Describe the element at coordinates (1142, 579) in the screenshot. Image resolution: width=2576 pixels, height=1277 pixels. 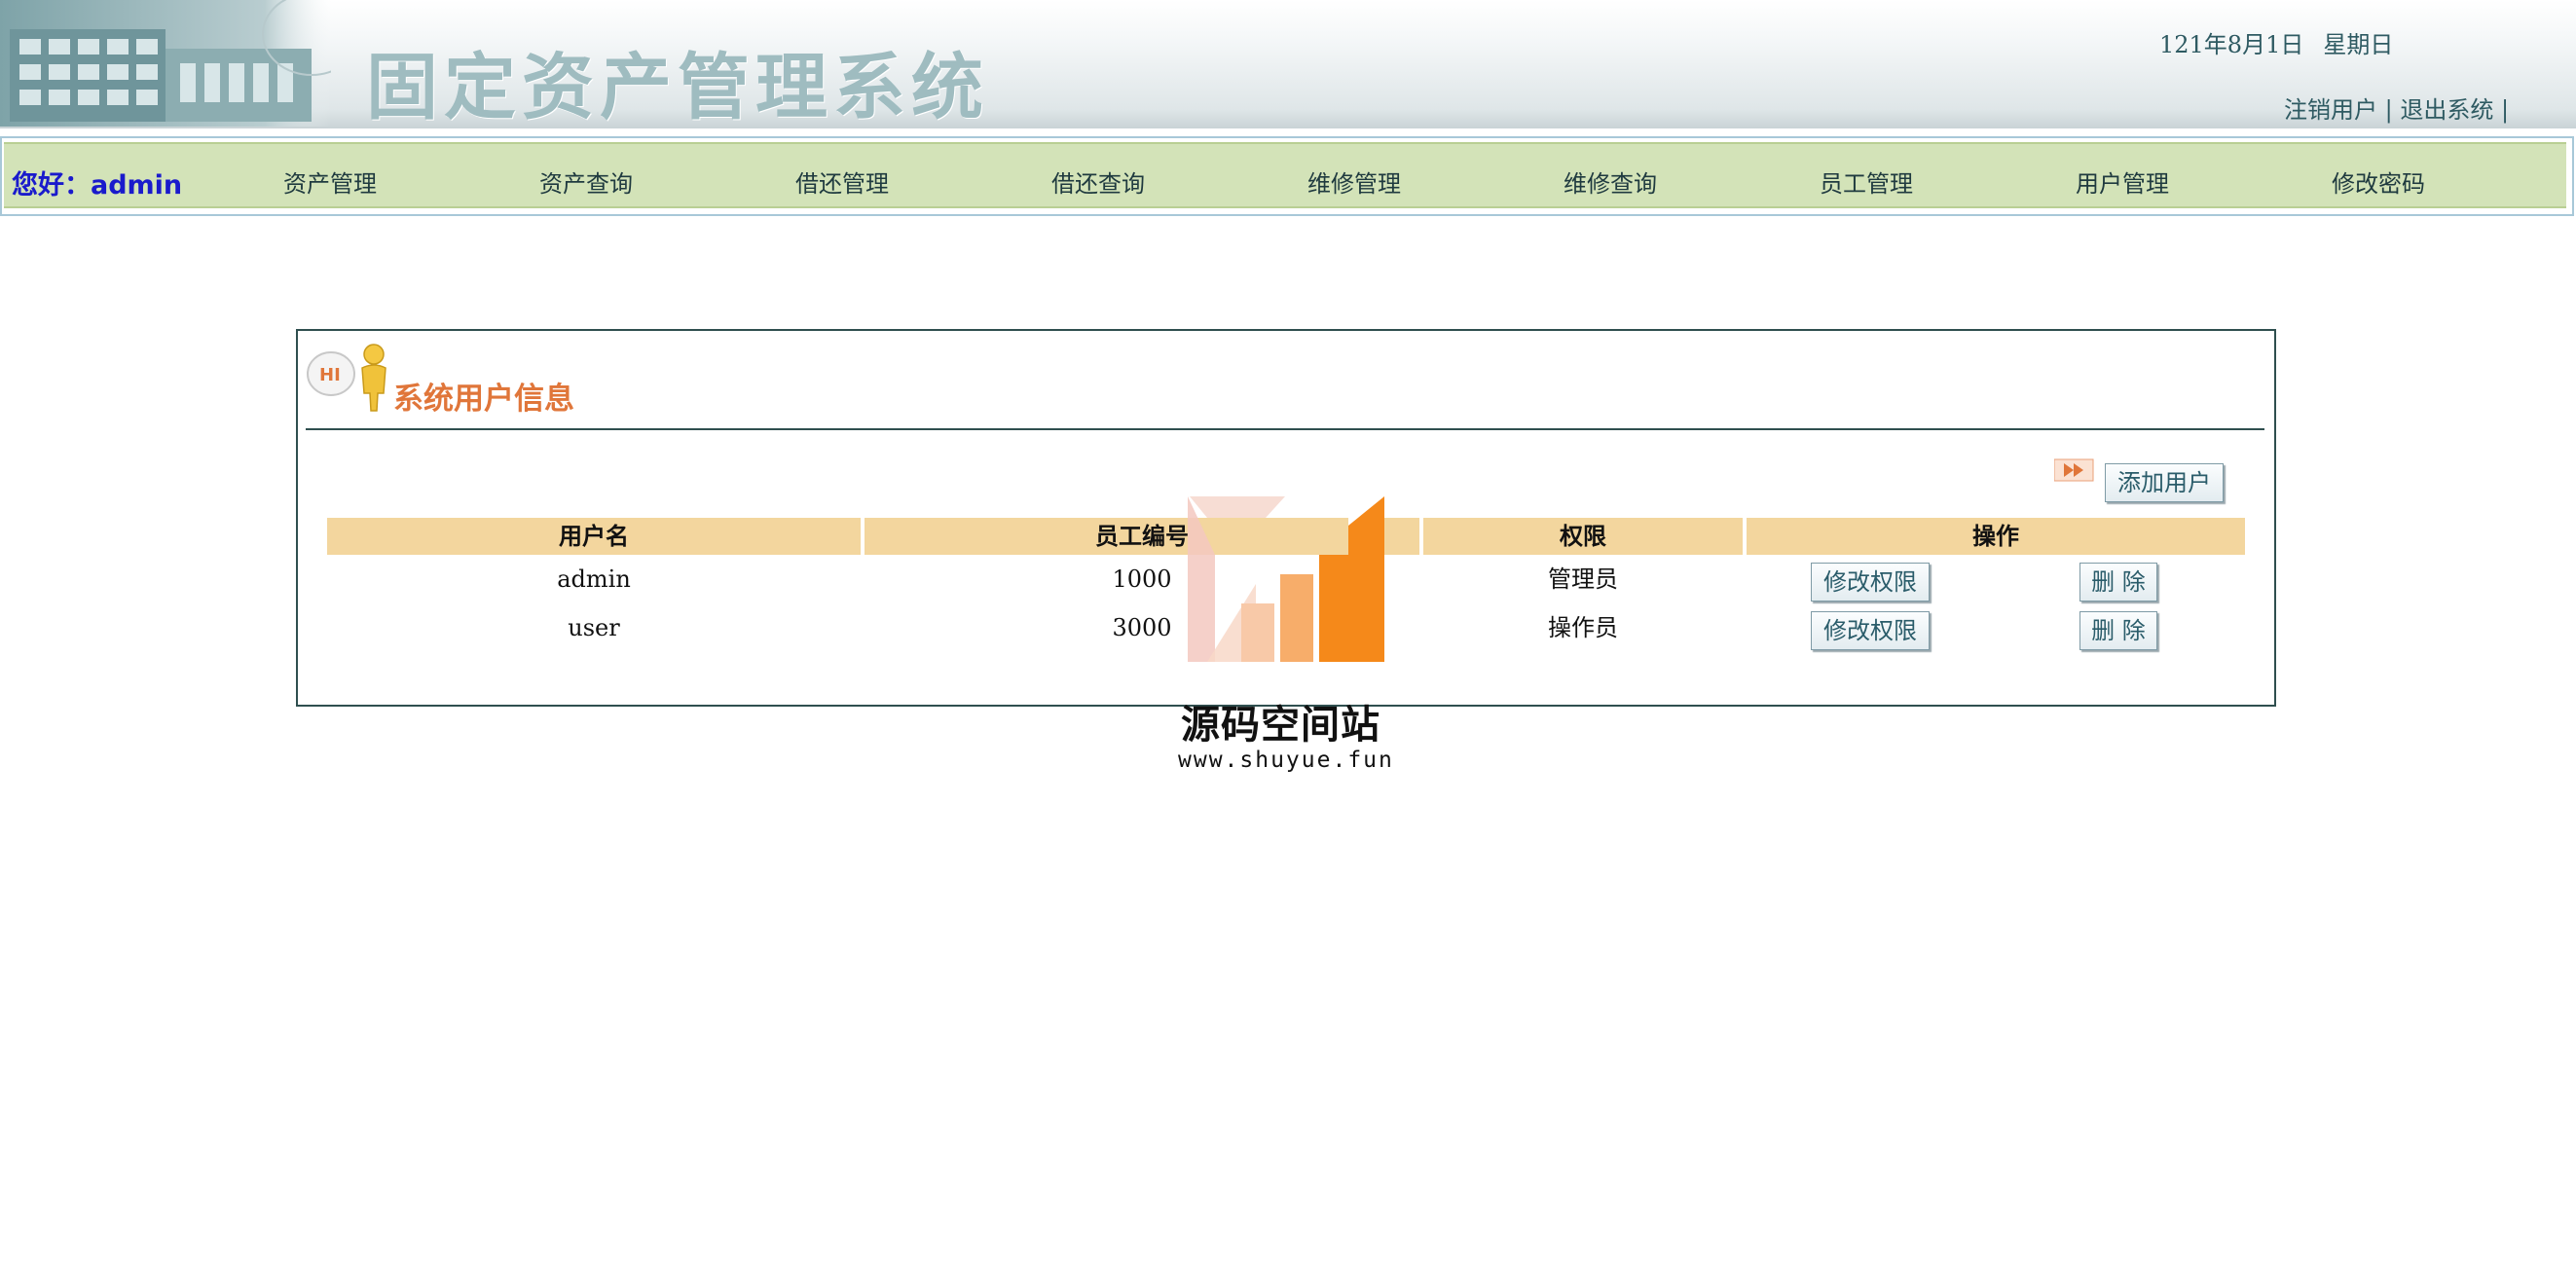
I see `cell-employee-no: 1000` at that location.